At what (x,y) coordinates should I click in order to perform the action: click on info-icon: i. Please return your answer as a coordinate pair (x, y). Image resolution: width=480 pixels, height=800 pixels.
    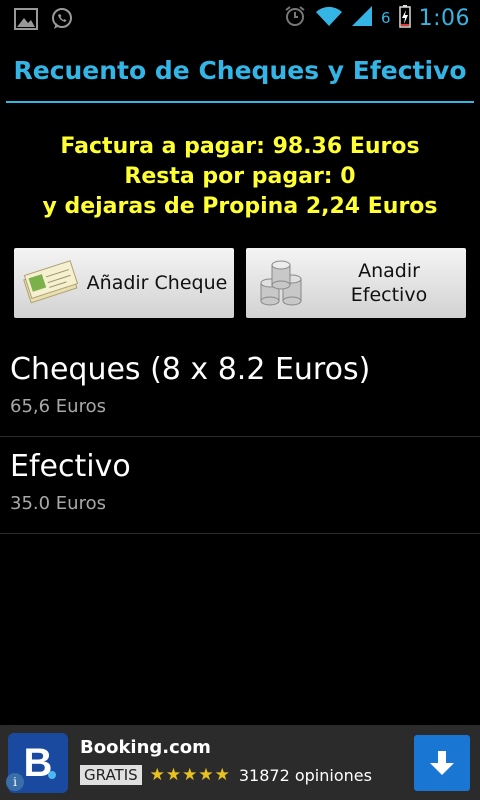
    Looking at the image, I should click on (15, 782).